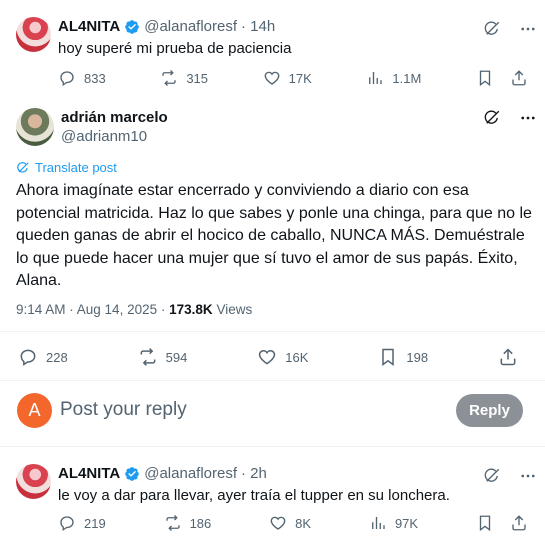 Image resolution: width=545 pixels, height=552 pixels. I want to click on handle: @adrianm10, so click(104, 136).